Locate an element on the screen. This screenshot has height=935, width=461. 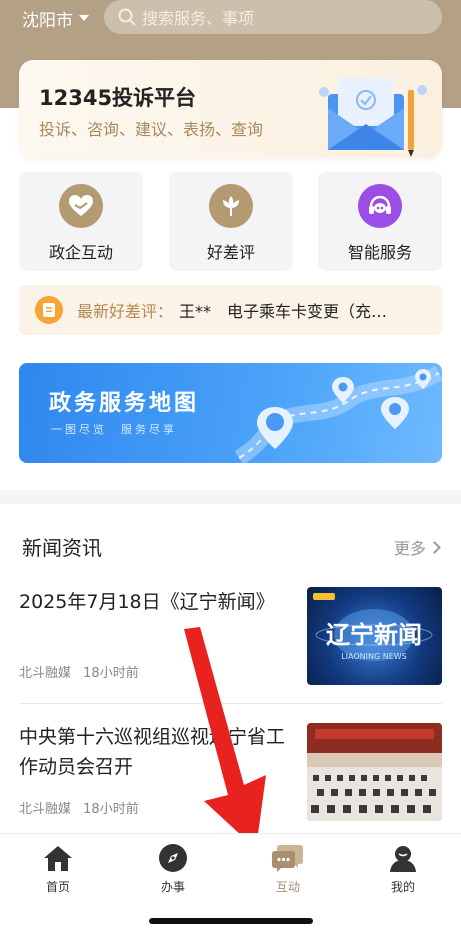
review-label: 最新好差评： is located at coordinates (125, 311).